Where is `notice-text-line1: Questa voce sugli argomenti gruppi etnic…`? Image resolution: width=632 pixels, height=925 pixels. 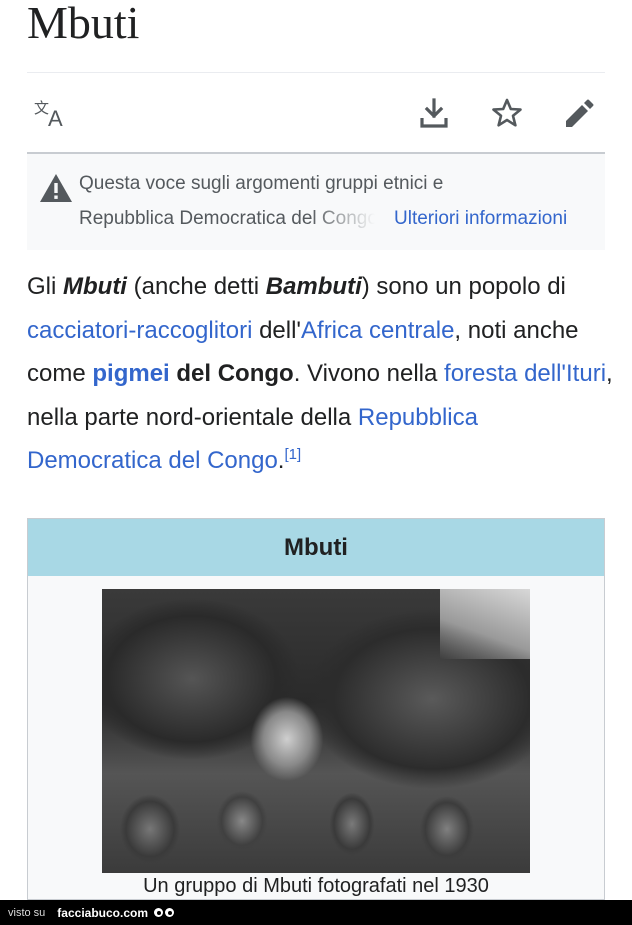 notice-text-line1: Questa voce sugli argomenti gruppi etnic… is located at coordinates (261, 183).